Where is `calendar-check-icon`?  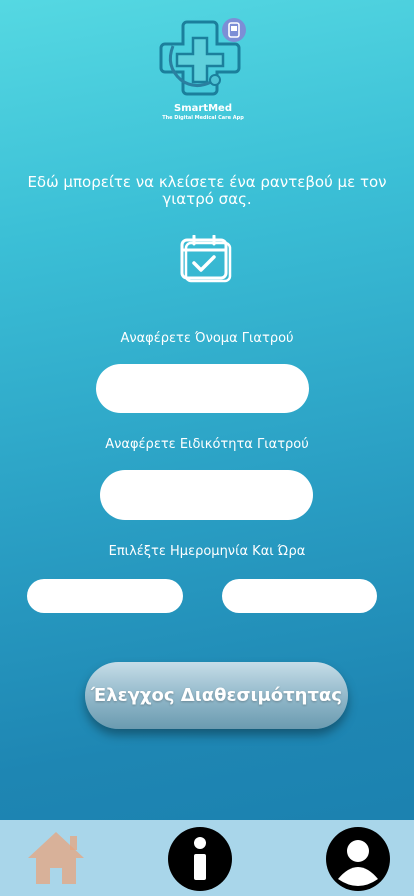 calendar-check-icon is located at coordinates (206, 259).